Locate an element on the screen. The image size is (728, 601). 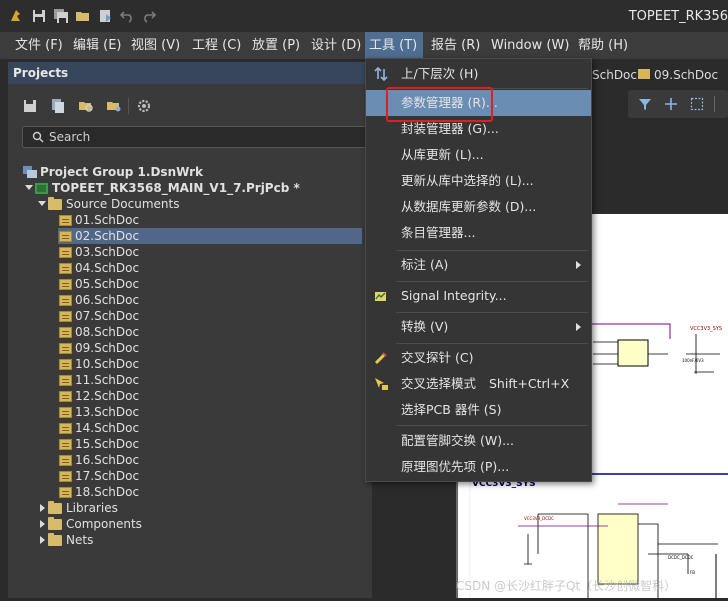
gear-icon is located at coordinates (144, 106).